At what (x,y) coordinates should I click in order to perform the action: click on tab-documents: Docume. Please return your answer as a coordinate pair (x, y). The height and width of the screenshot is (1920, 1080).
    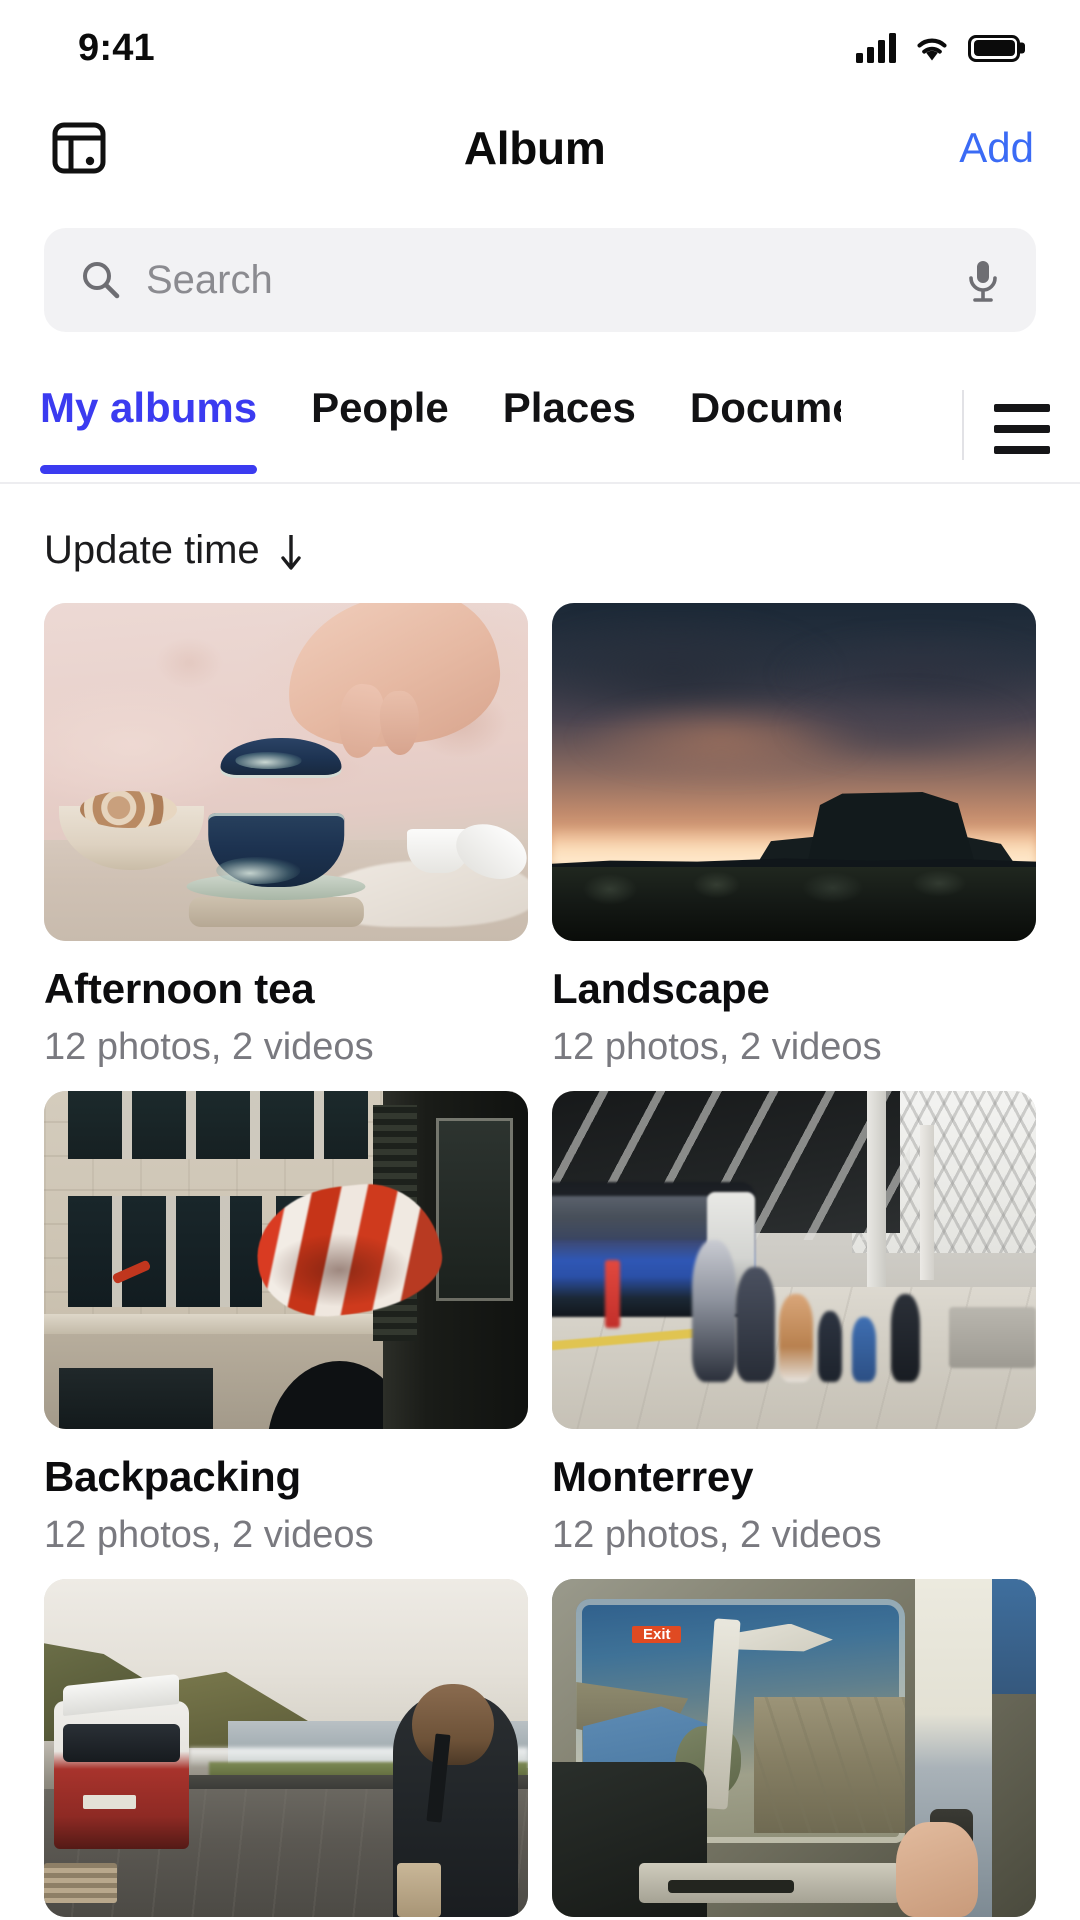
    Looking at the image, I should click on (752, 429).